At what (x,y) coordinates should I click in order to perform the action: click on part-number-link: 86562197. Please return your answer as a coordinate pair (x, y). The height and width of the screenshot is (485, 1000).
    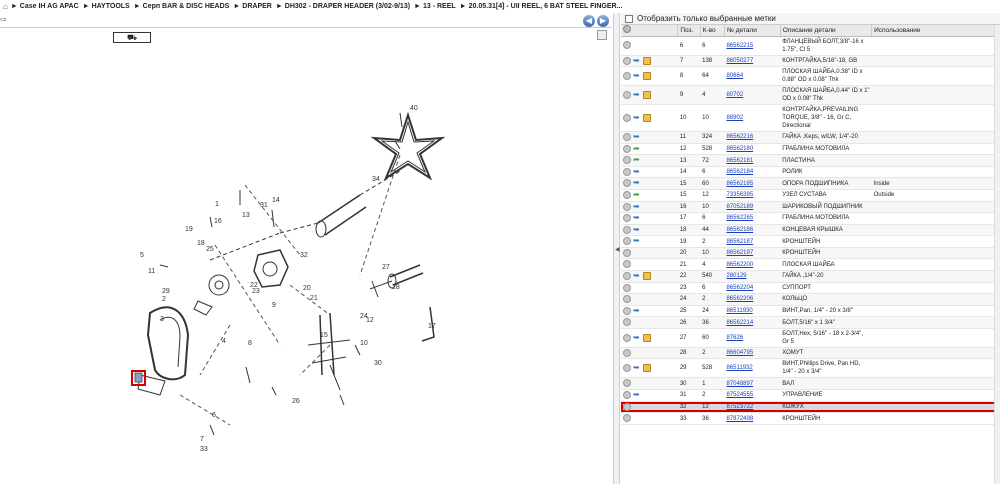
    Looking at the image, I should click on (739, 253).